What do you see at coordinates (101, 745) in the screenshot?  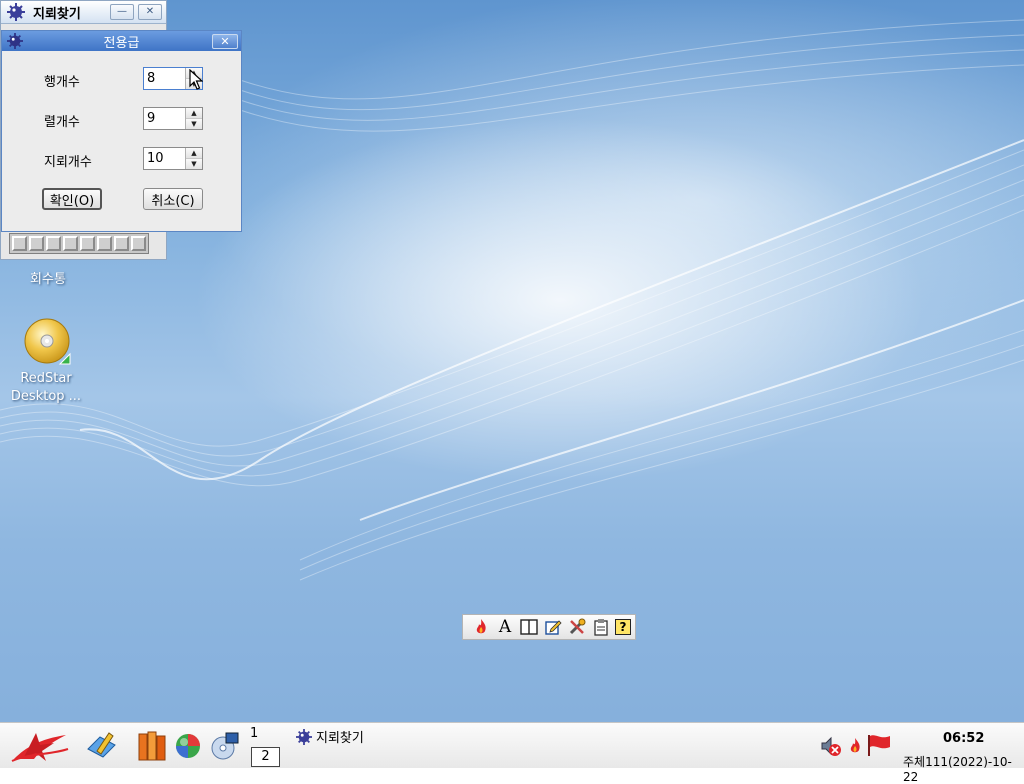 I see `notepad-icon` at bounding box center [101, 745].